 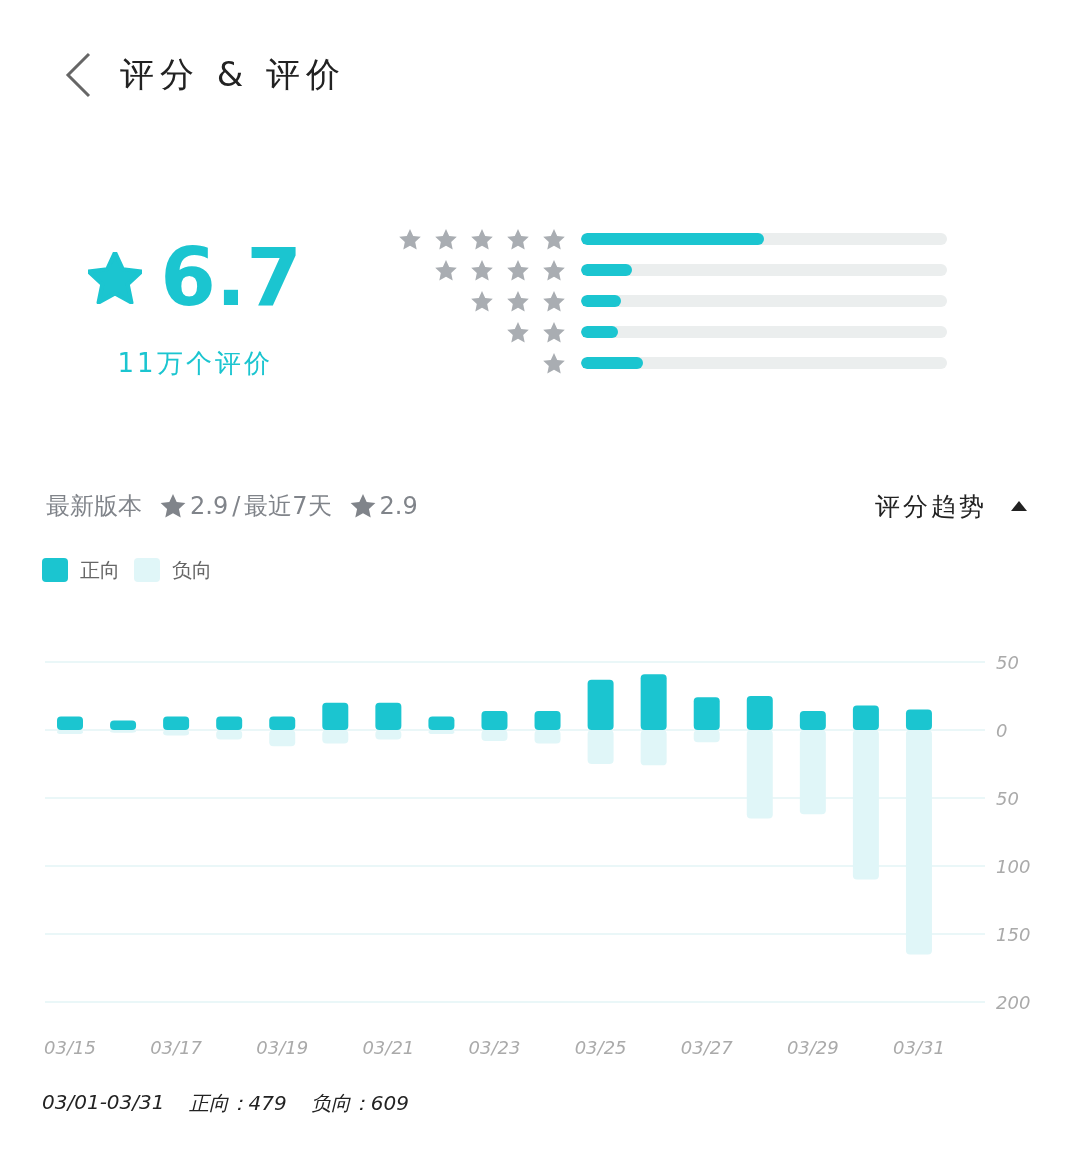 What do you see at coordinates (195, 363) in the screenshot?
I see `review-count: 11万个评价` at bounding box center [195, 363].